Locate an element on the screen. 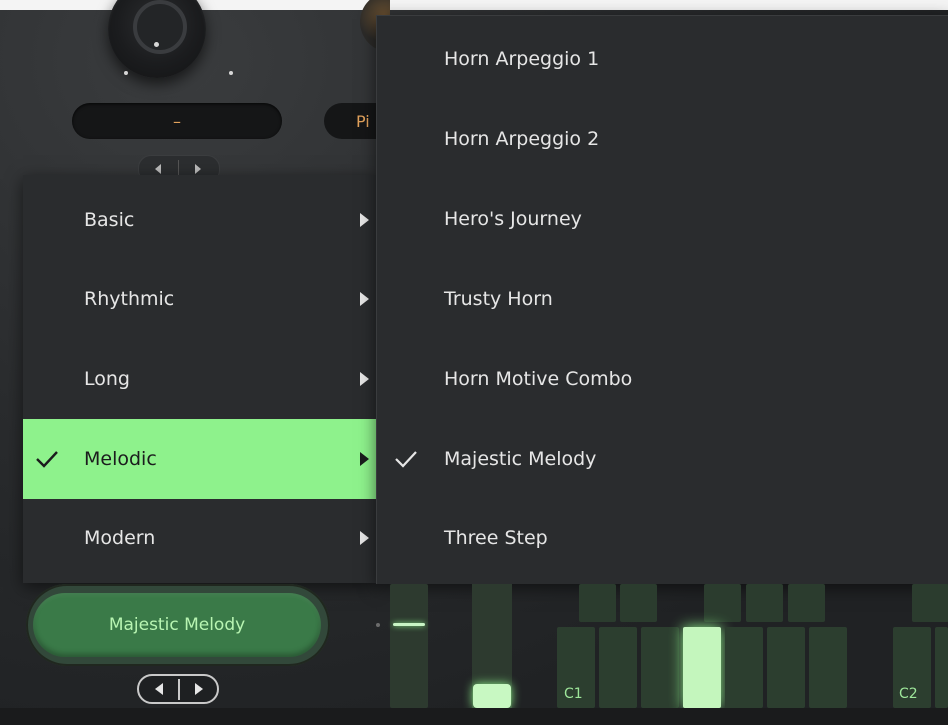  knob-indicator-dot is located at coordinates (156, 44).